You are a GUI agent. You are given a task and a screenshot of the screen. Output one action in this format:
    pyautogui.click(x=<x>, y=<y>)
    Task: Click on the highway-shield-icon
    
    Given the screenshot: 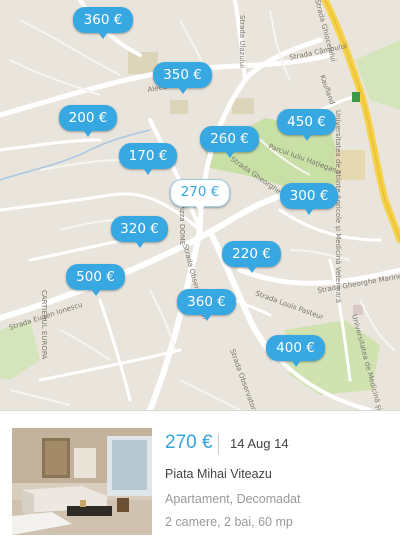 What is the action you would take?
    pyautogui.click(x=356, y=97)
    